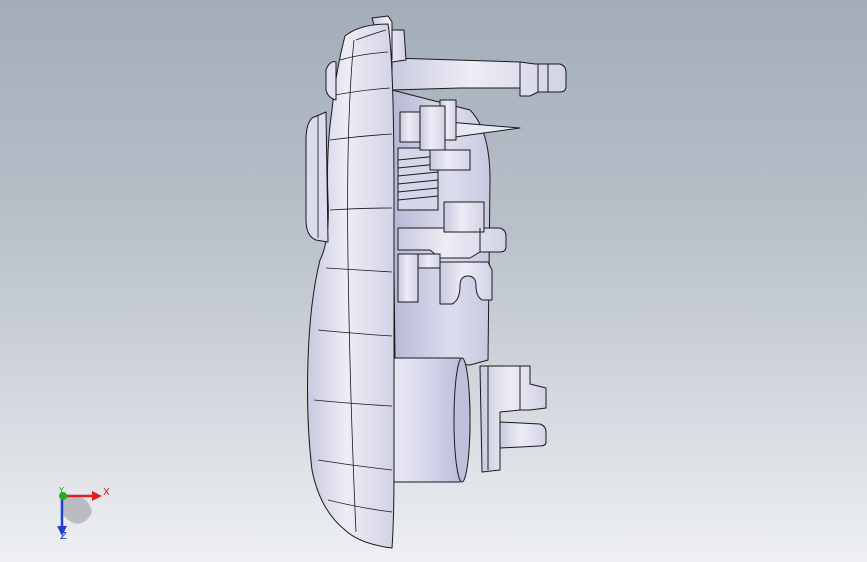 The image size is (867, 562). What do you see at coordinates (432, 420) in the screenshot?
I see `bottom-cylinder` at bounding box center [432, 420].